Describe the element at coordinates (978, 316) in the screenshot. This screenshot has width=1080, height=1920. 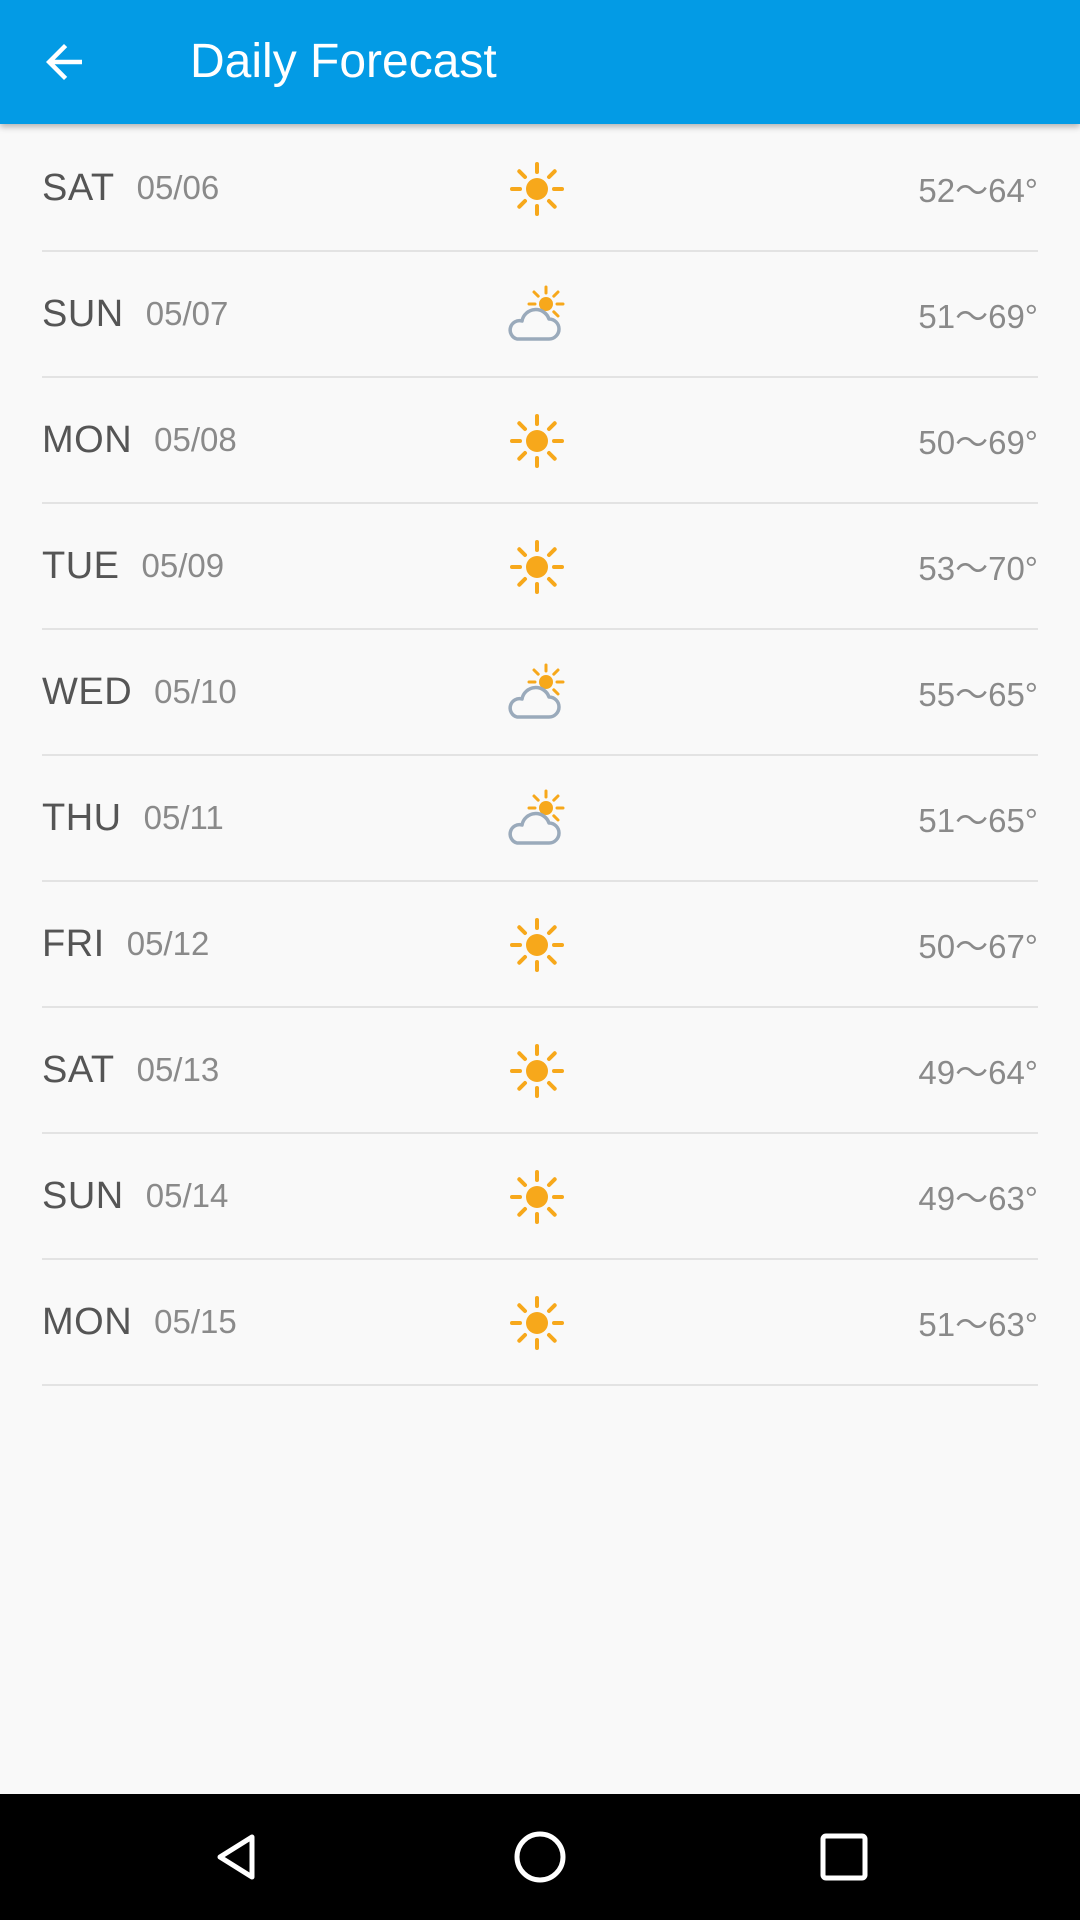
I see `forecast-temp-range: 51～69°` at that location.